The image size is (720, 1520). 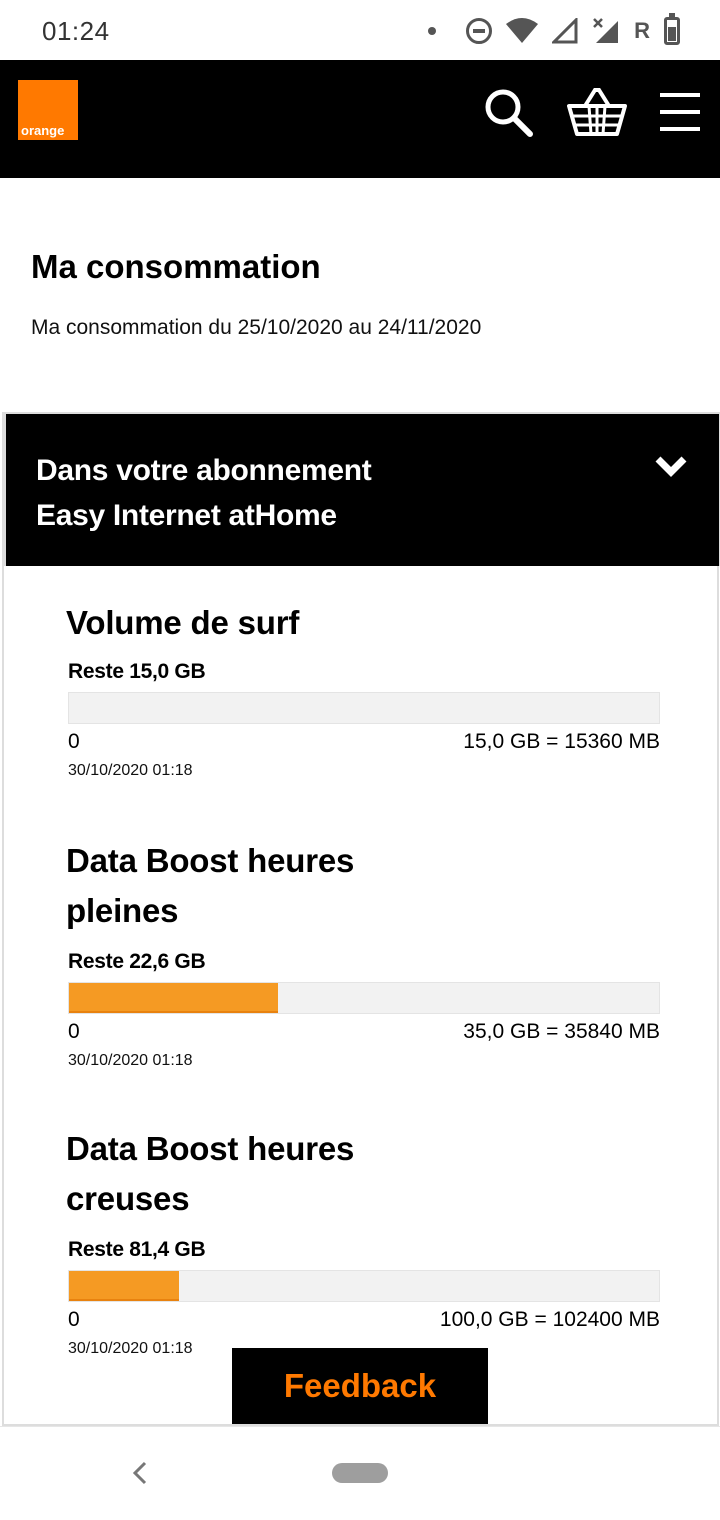 What do you see at coordinates (137, 961) in the screenshot?
I see `usage-remaining: Reste 22,6 GB` at bounding box center [137, 961].